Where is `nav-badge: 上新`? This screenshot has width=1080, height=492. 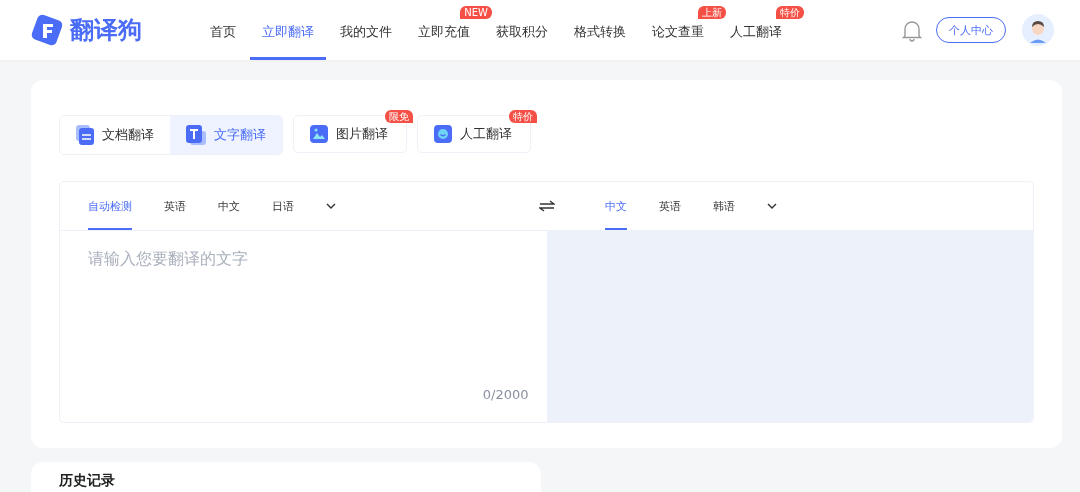 nav-badge: 上新 is located at coordinates (712, 12).